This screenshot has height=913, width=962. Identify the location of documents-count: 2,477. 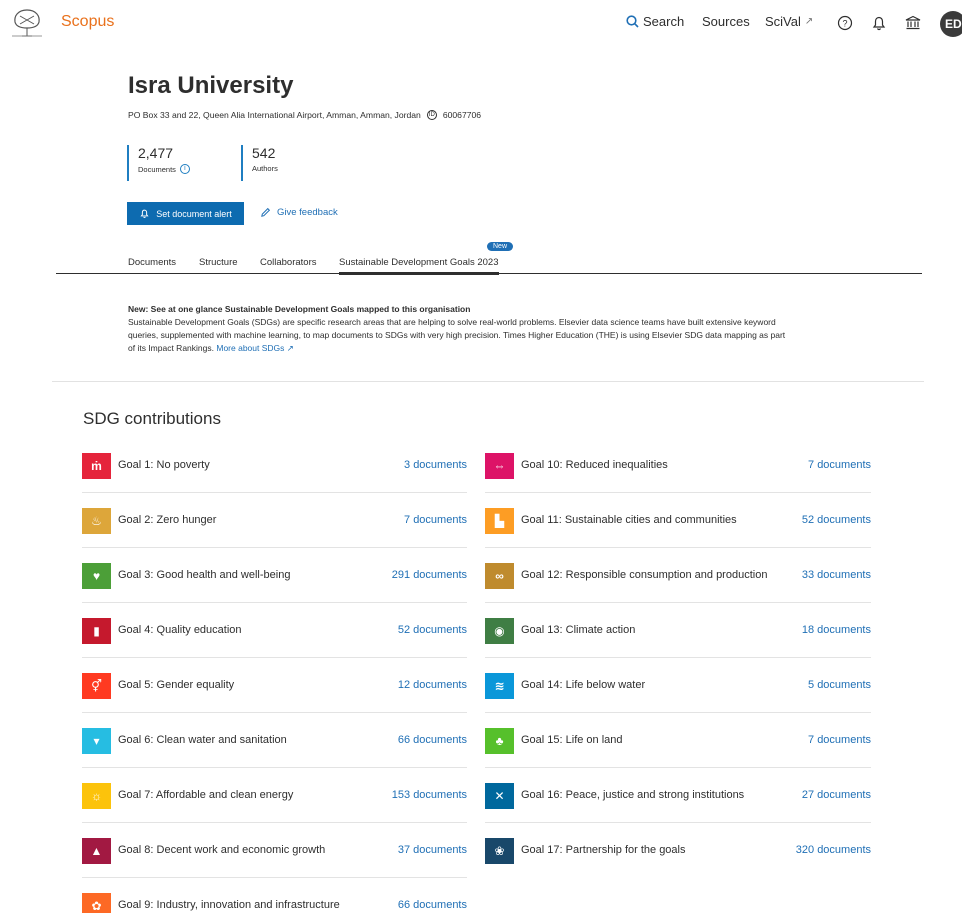
(156, 153).